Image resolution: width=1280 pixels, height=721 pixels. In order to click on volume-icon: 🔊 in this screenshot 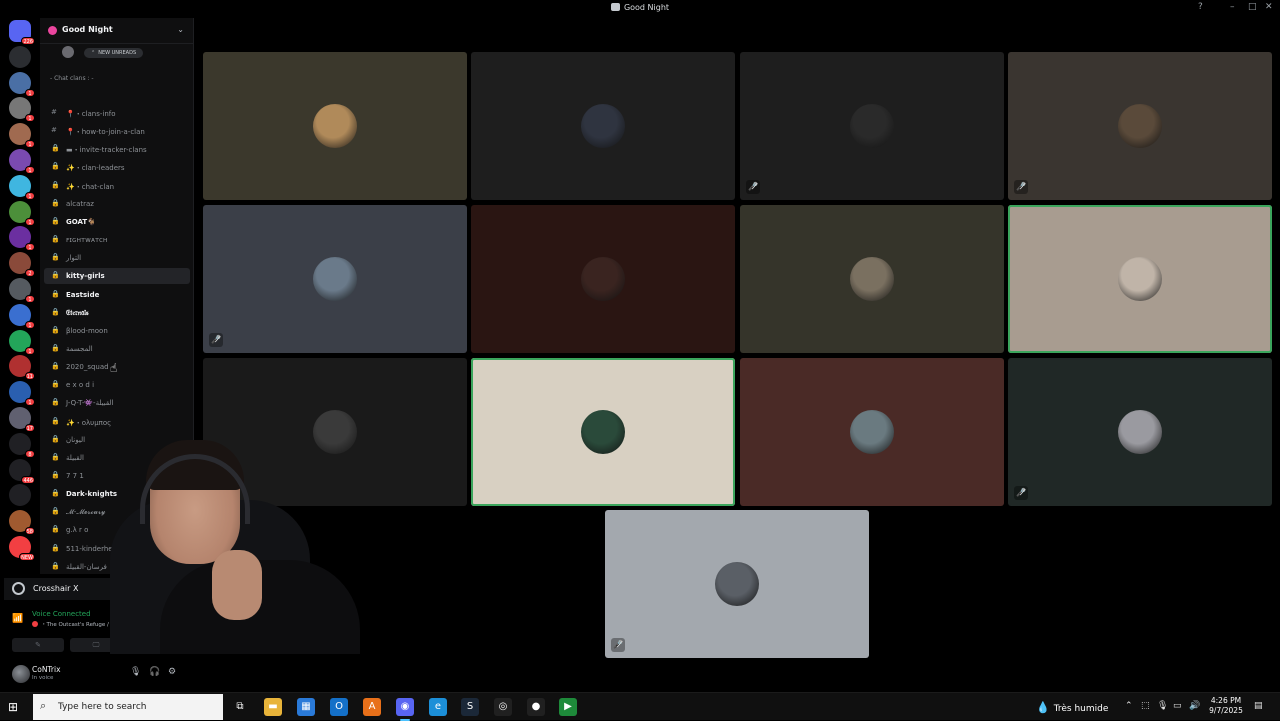, I will do `click(1194, 706)`.